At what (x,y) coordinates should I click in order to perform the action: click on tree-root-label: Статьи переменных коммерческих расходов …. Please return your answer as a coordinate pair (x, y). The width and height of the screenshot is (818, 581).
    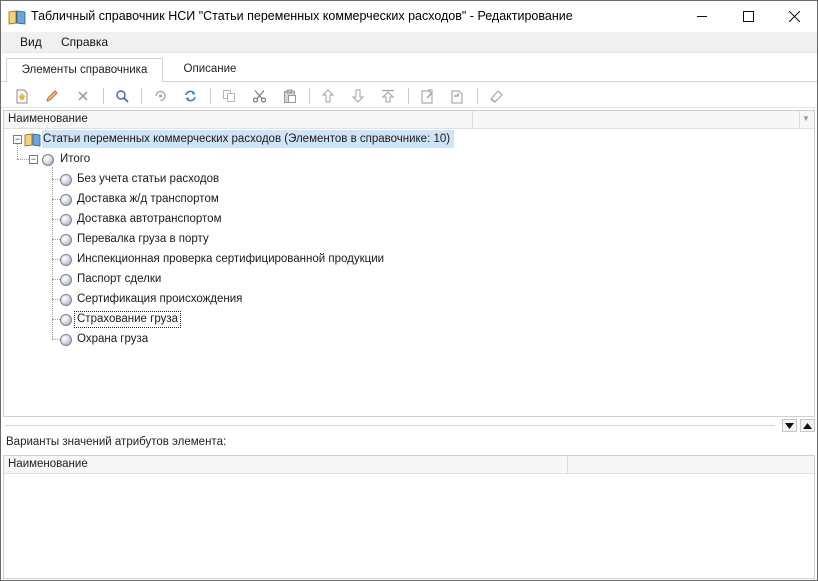
    Looking at the image, I should click on (247, 139).